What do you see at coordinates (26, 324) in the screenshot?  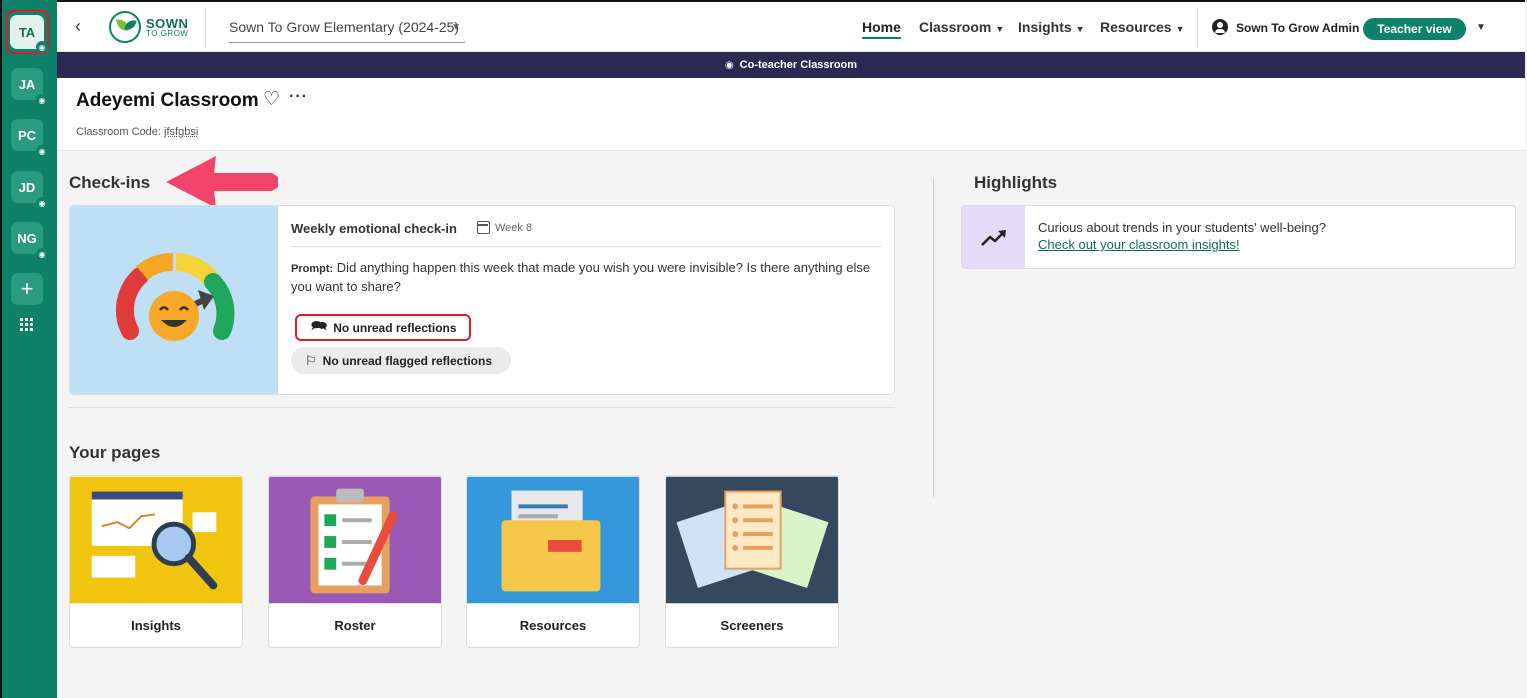 I see `apps-grid-icon` at bounding box center [26, 324].